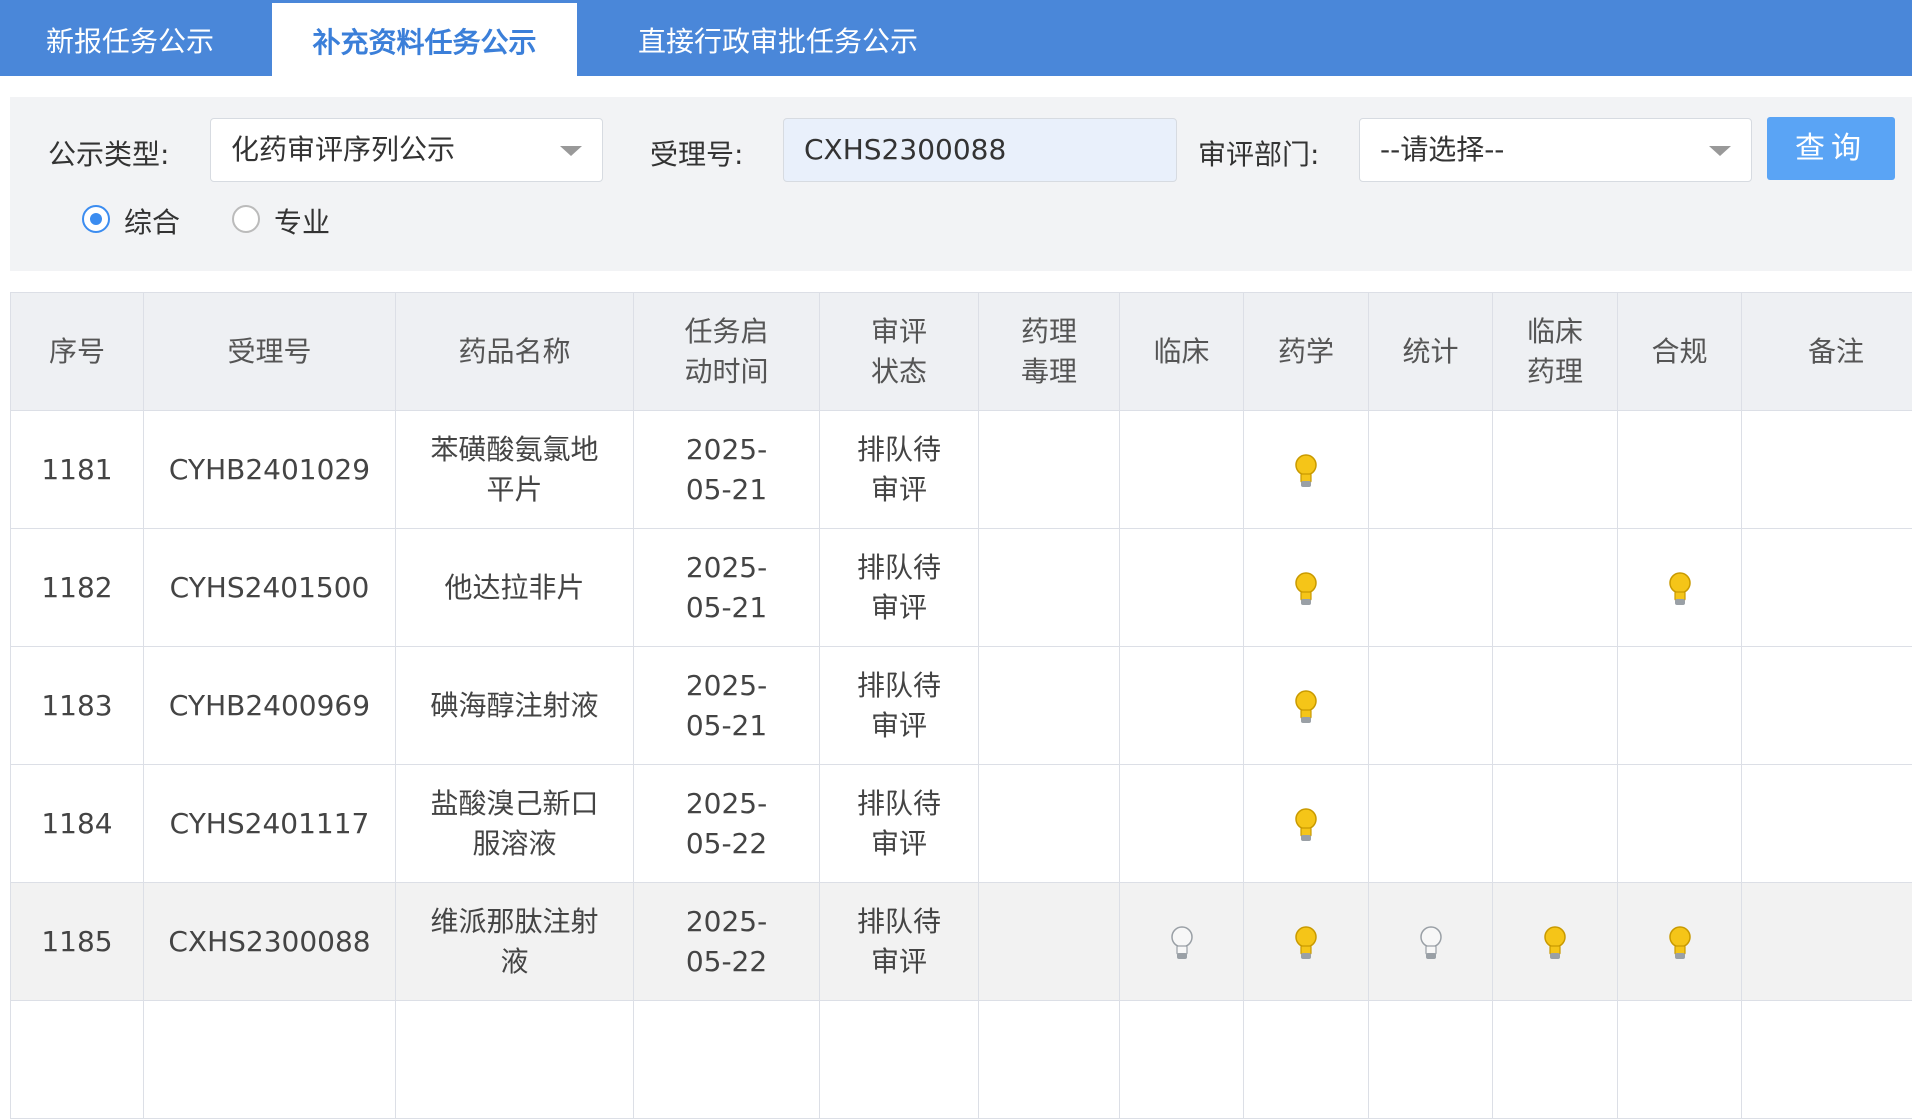 Image resolution: width=1912 pixels, height=1119 pixels. What do you see at coordinates (130, 38) in the screenshot?
I see `tab-new-application: 新报任务公示` at bounding box center [130, 38].